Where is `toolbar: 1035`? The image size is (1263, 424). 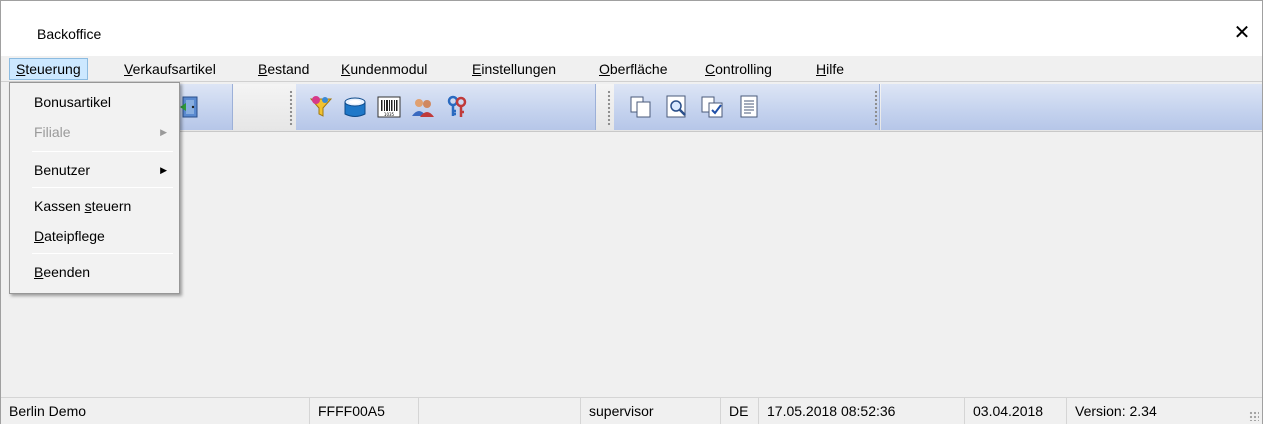
toolbar: 1035 is located at coordinates (635, 108).